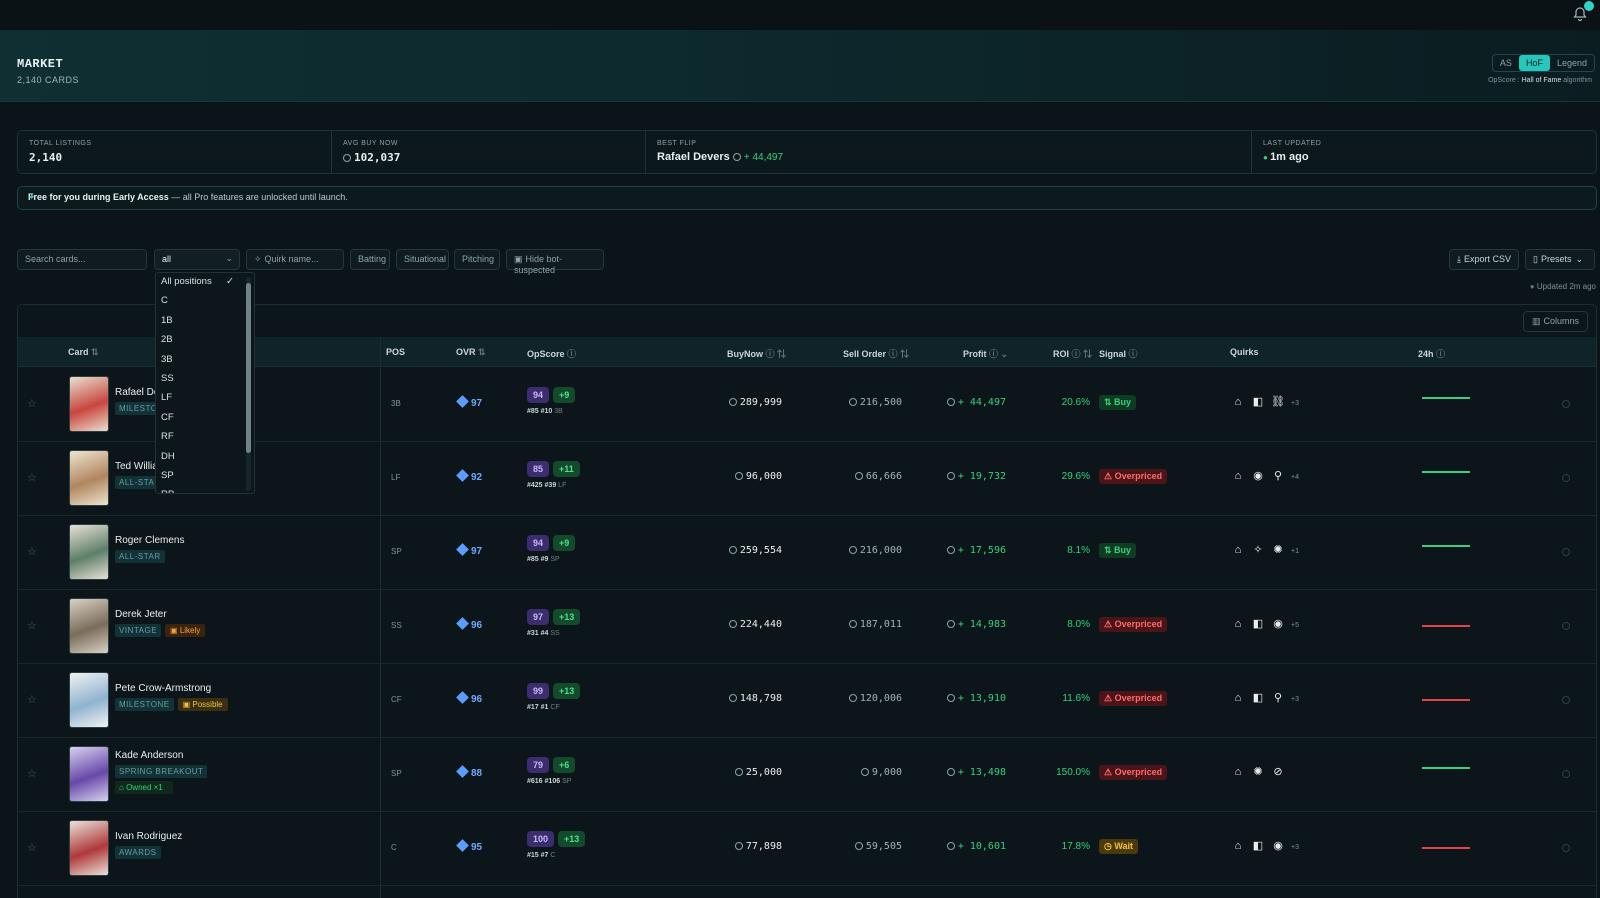  Describe the element at coordinates (985, 353) in the screenshot. I see `col-profit: Profit ⓘ ⌄` at that location.